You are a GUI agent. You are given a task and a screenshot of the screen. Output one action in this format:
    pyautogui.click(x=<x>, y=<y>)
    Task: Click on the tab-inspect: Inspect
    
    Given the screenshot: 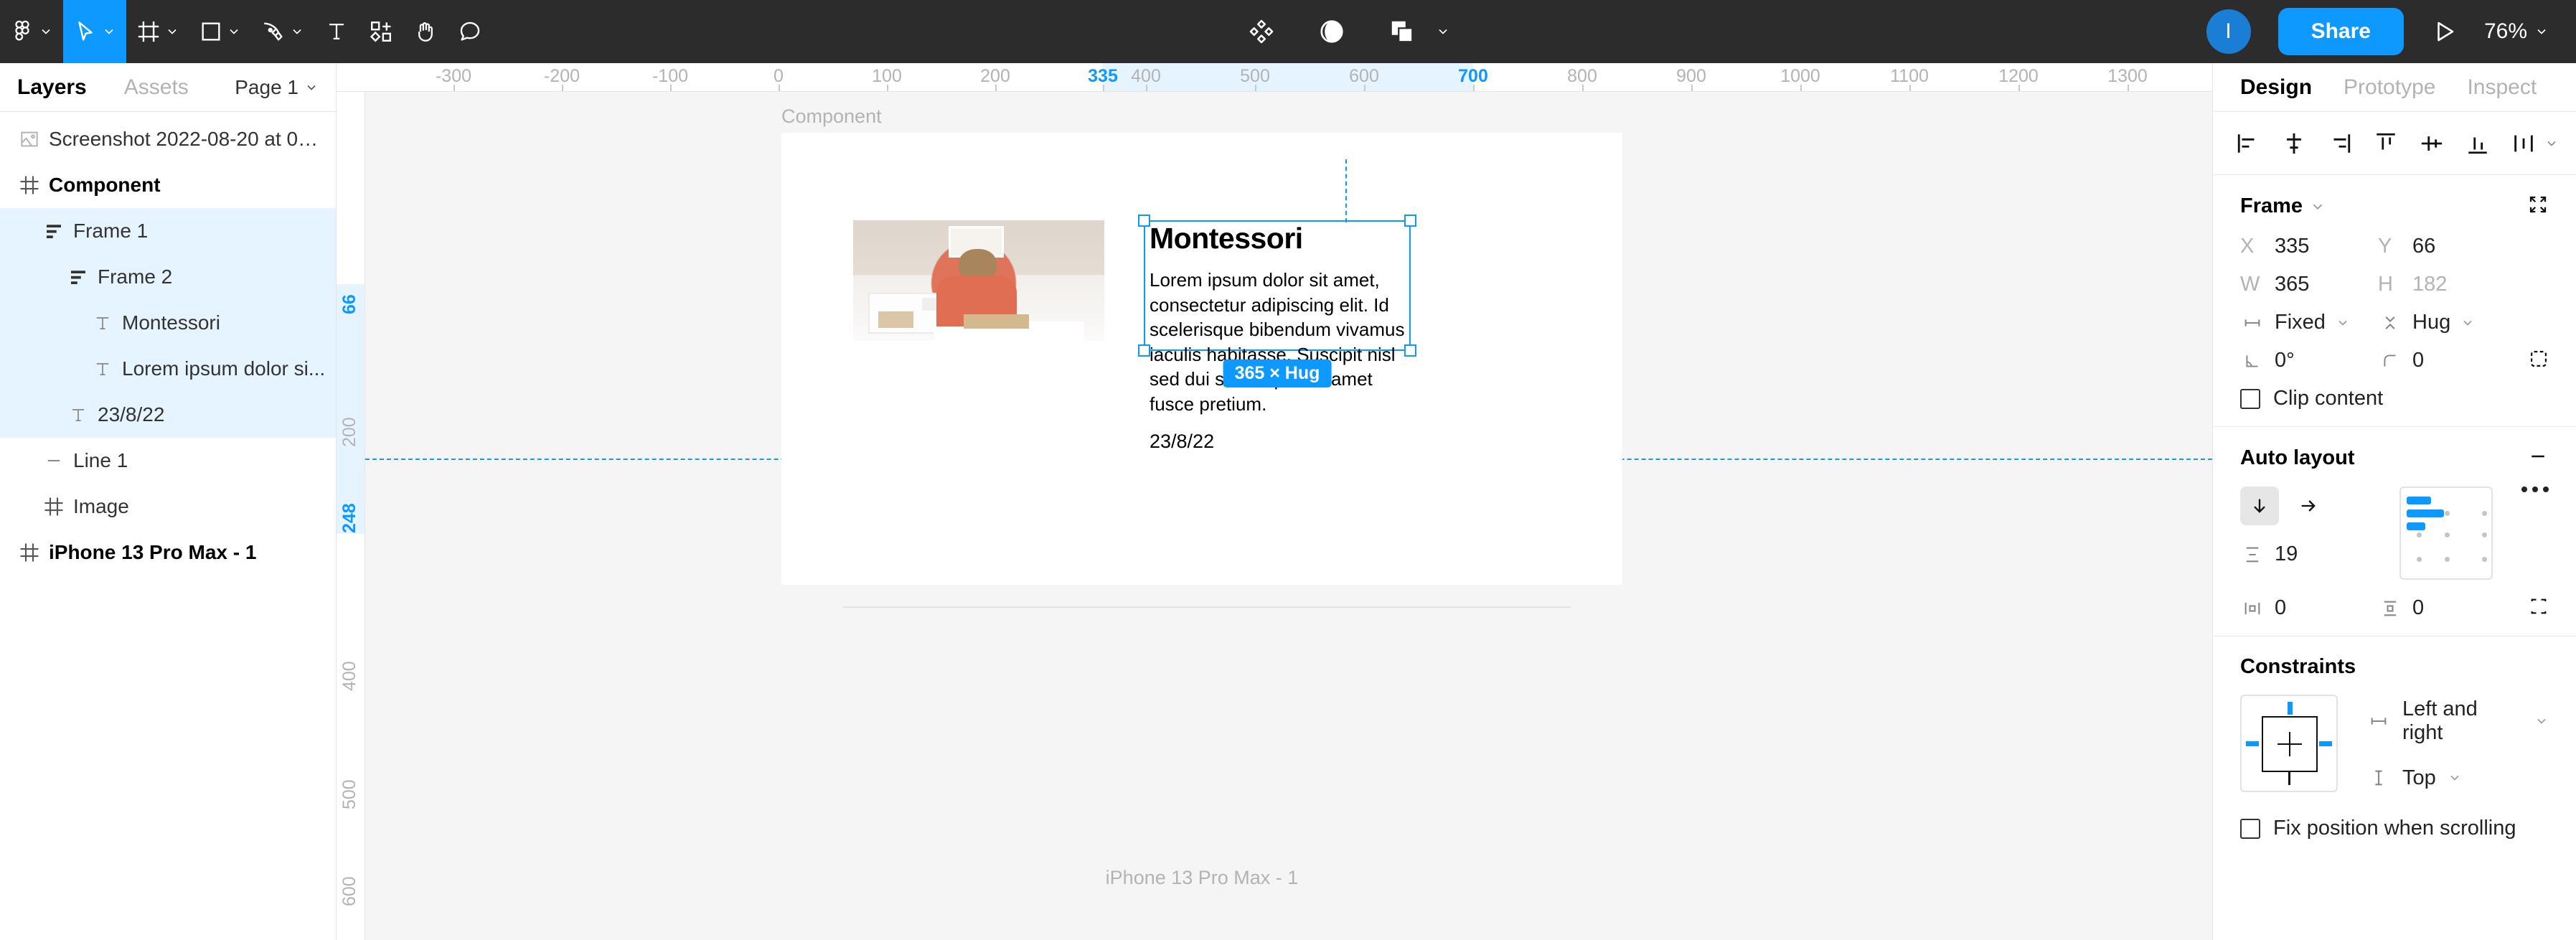 What is the action you would take?
    pyautogui.click(x=2502, y=87)
    